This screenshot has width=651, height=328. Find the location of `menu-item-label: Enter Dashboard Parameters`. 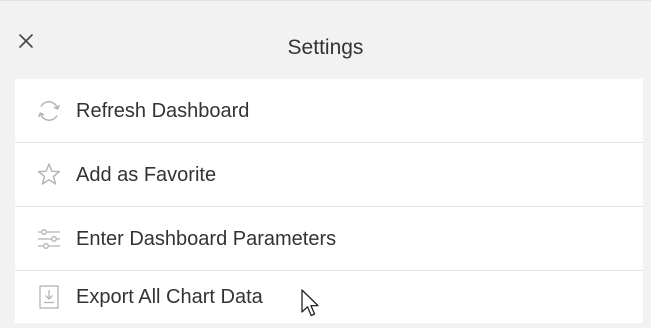

menu-item-label: Enter Dashboard Parameters is located at coordinates (206, 238).